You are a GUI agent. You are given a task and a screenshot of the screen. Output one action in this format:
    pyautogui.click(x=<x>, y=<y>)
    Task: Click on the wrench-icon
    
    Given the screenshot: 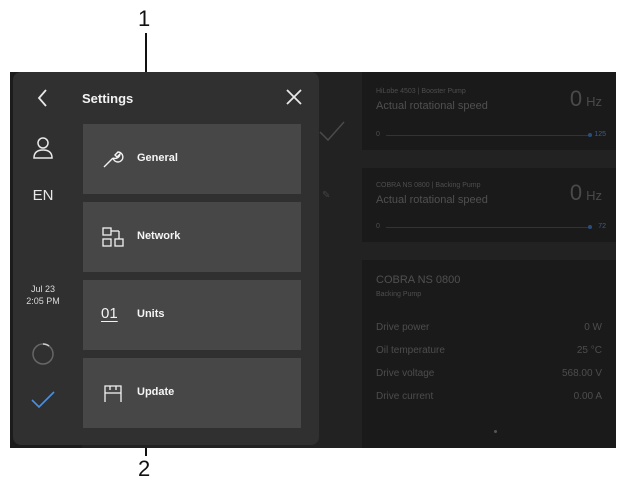 What is the action you would take?
    pyautogui.click(x=113, y=159)
    